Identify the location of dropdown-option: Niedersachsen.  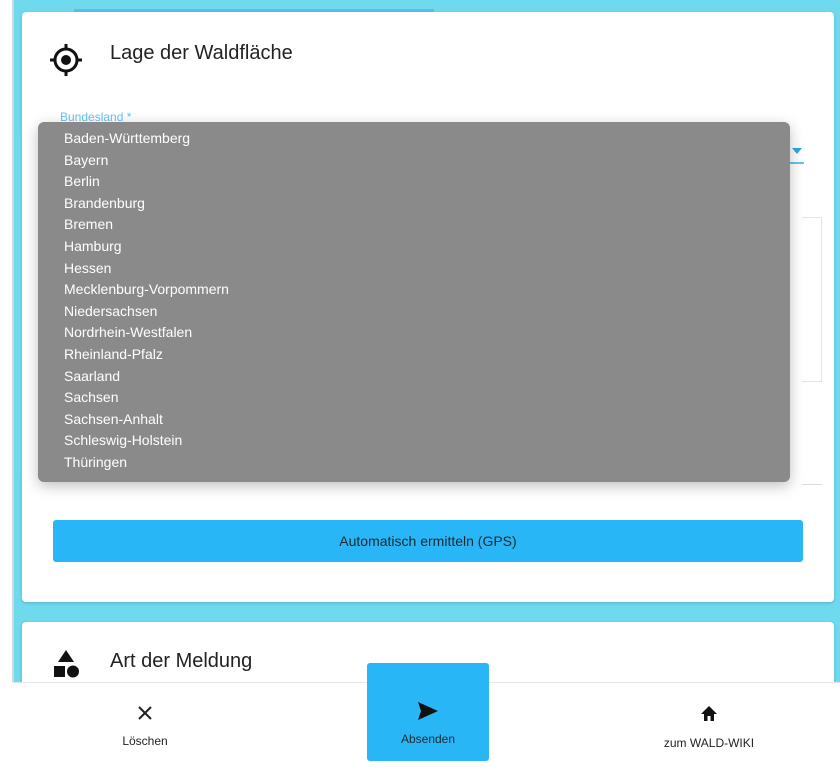
(414, 312).